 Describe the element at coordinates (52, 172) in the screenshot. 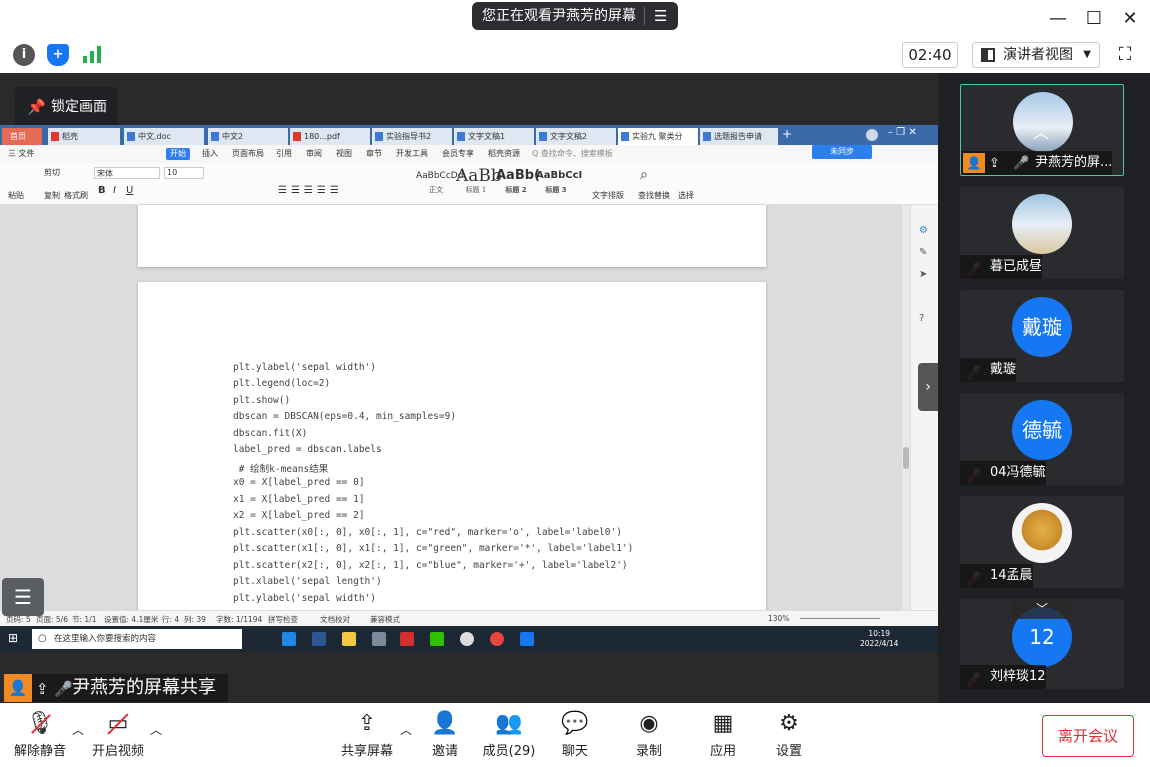

I see `cut-button: 剪切` at that location.